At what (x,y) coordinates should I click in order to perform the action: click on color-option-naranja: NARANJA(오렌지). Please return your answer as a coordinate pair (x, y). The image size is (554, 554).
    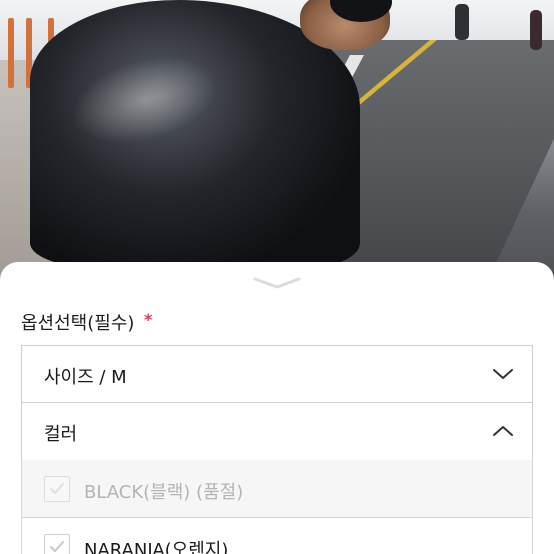
    Looking at the image, I should click on (277, 535).